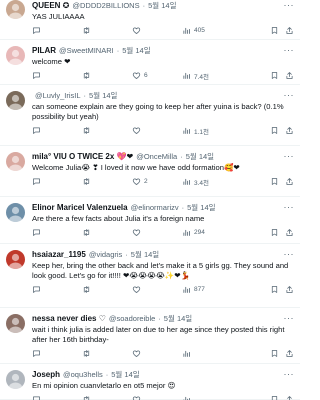 The image size is (320, 400). I want to click on user-handle: @oqu3hells, so click(83, 374).